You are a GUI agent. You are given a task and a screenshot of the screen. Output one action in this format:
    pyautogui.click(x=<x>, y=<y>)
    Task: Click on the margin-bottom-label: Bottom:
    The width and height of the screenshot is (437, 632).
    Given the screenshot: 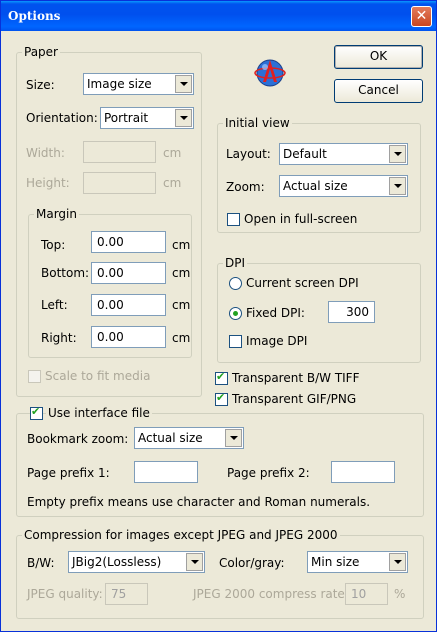 What is the action you would take?
    pyautogui.click(x=65, y=273)
    